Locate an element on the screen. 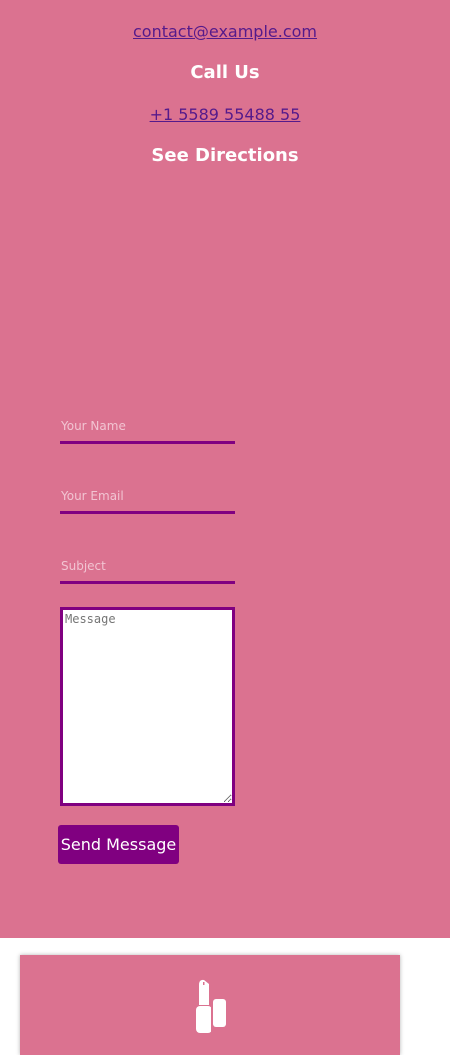 This screenshot has width=450, height=1055. phone-link: +1 5589 55488 55 is located at coordinates (225, 114).